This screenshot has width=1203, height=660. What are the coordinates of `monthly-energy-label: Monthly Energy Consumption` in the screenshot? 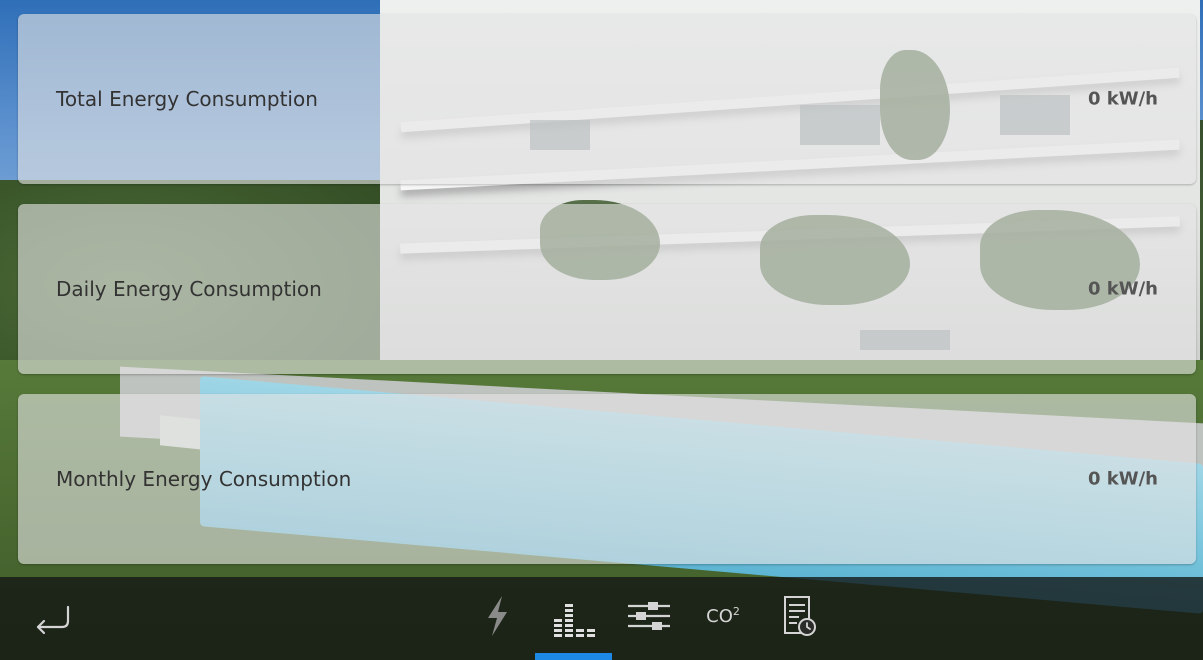 It's located at (204, 479).